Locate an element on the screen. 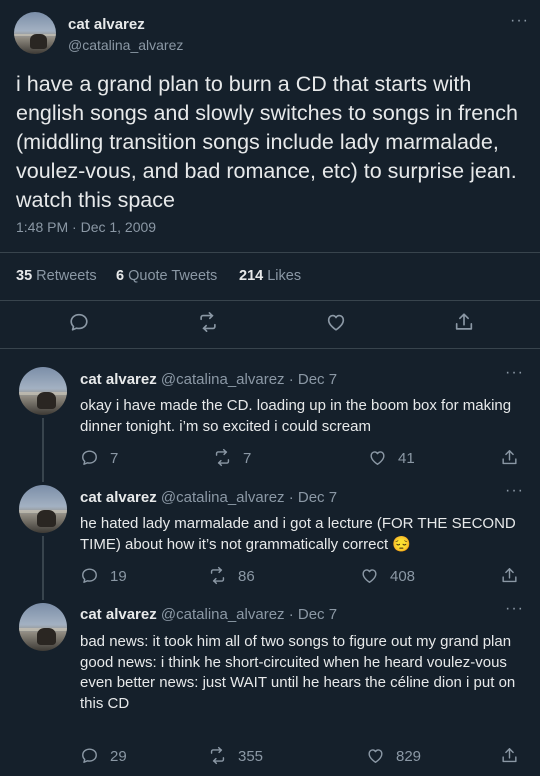 The image size is (540, 776). retweets-label: Retweets is located at coordinates (66, 276).